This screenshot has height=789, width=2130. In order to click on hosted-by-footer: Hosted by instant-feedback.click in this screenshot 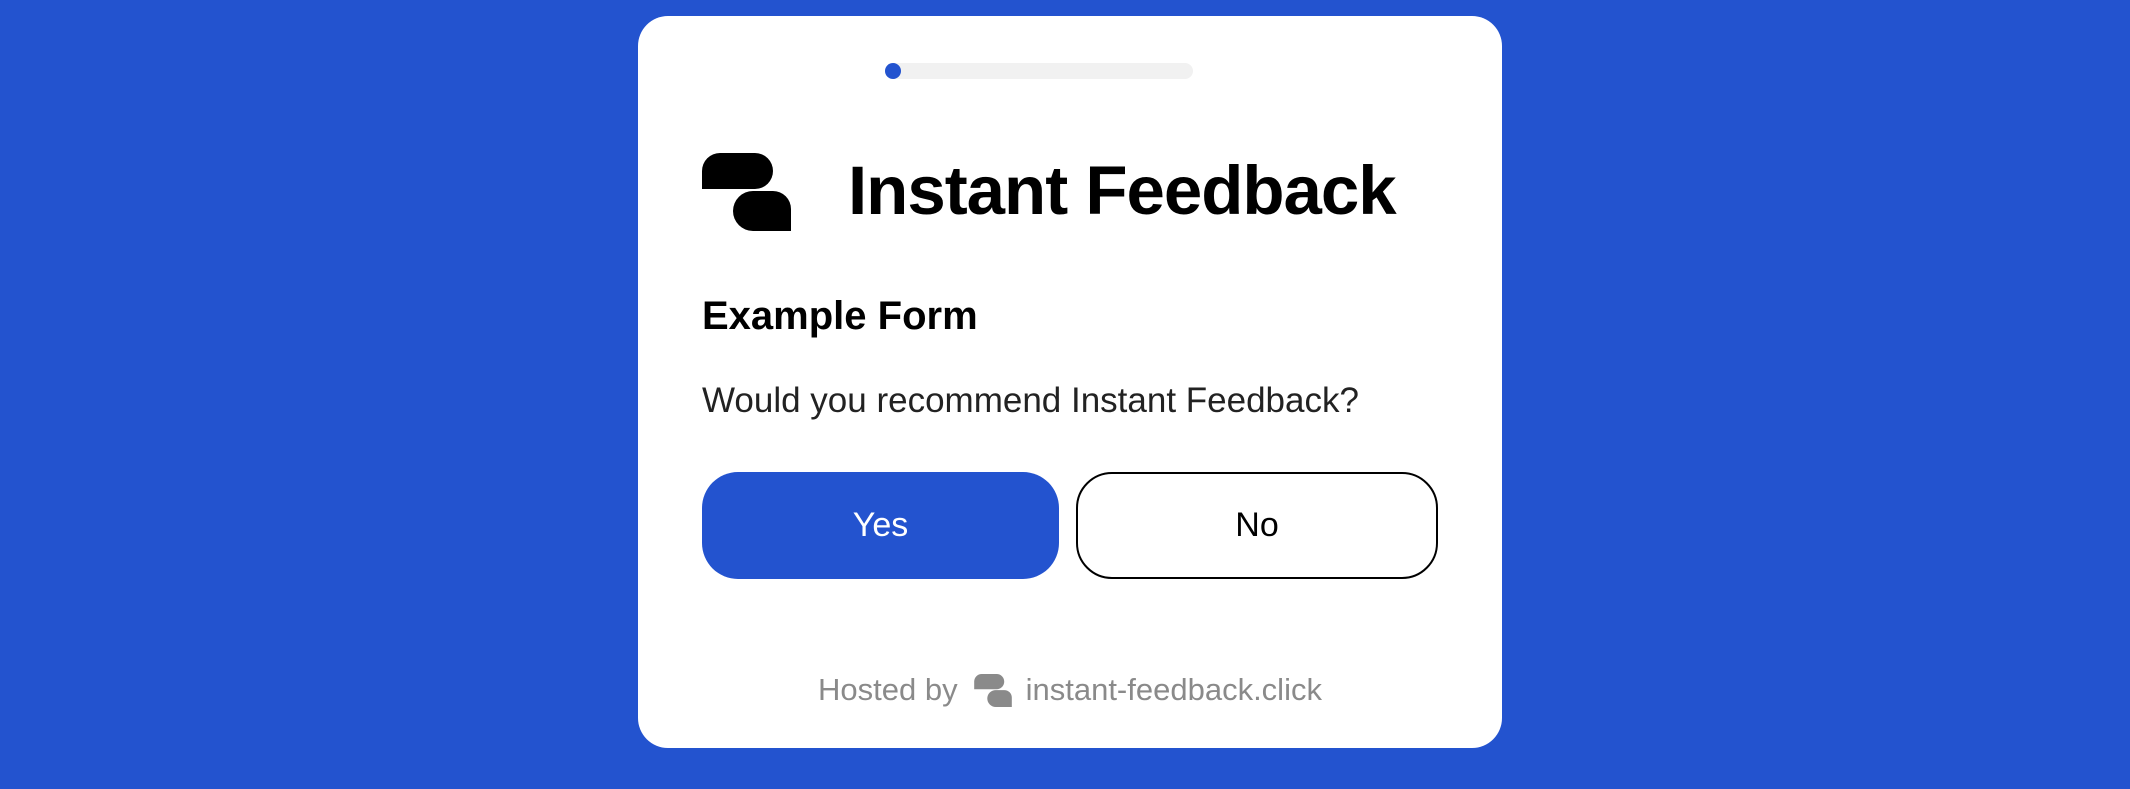, I will do `click(1070, 690)`.